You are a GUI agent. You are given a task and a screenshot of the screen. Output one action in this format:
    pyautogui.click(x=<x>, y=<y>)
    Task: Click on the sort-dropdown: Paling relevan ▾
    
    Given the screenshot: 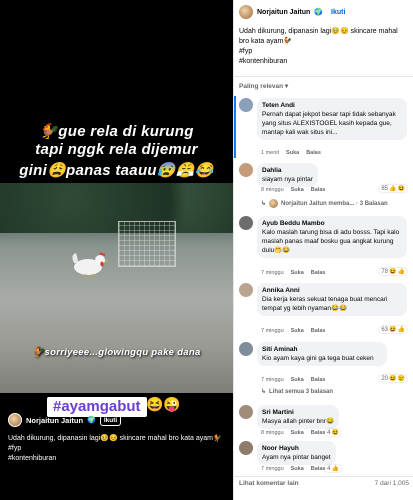 What is the action you would take?
    pyautogui.click(x=263, y=86)
    